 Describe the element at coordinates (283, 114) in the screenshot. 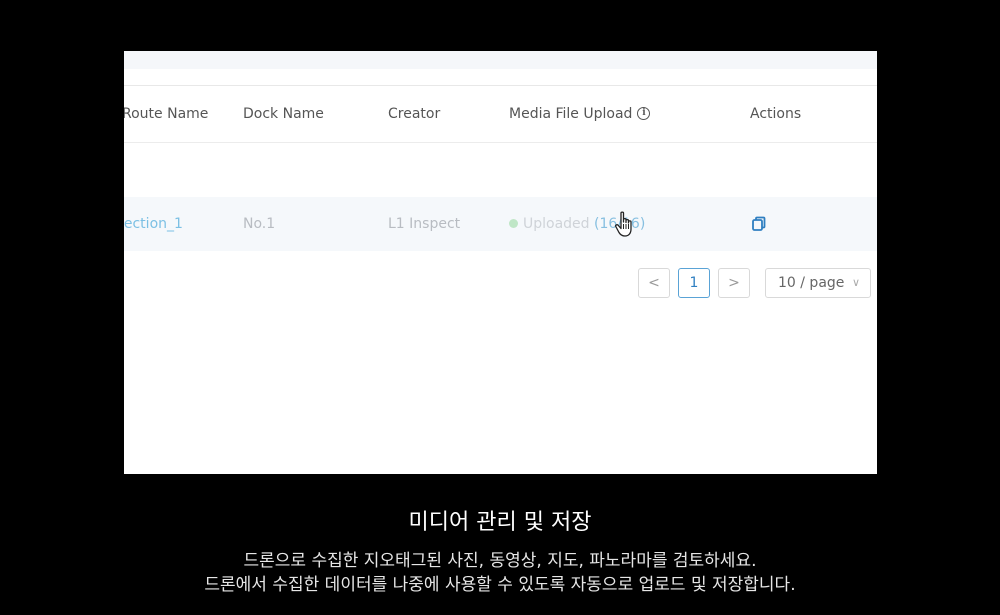

I see `column-header-dock-name: Dock Name` at that location.